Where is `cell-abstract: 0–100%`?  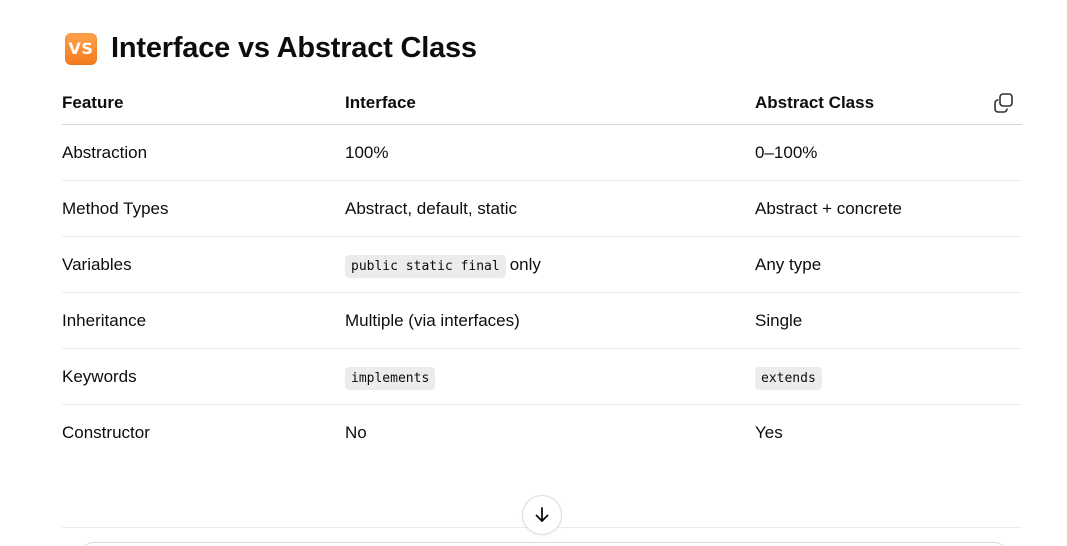 cell-abstract: 0–100% is located at coordinates (888, 152).